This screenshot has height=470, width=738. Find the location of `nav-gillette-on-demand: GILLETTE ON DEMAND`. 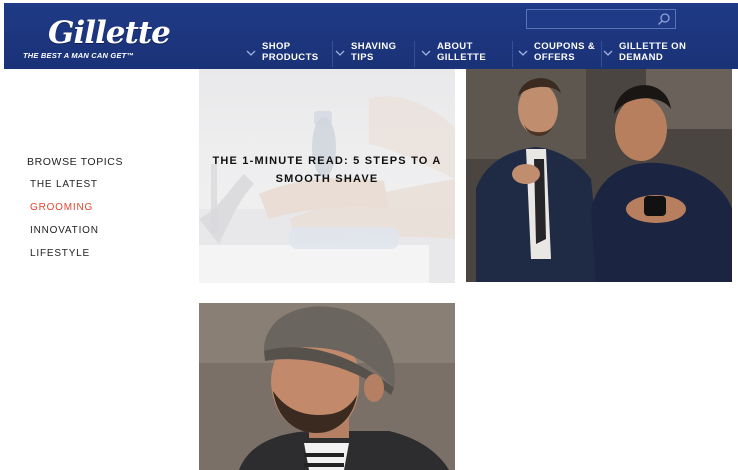

nav-gillette-on-demand: GILLETTE ON DEMAND is located at coordinates (645, 54).